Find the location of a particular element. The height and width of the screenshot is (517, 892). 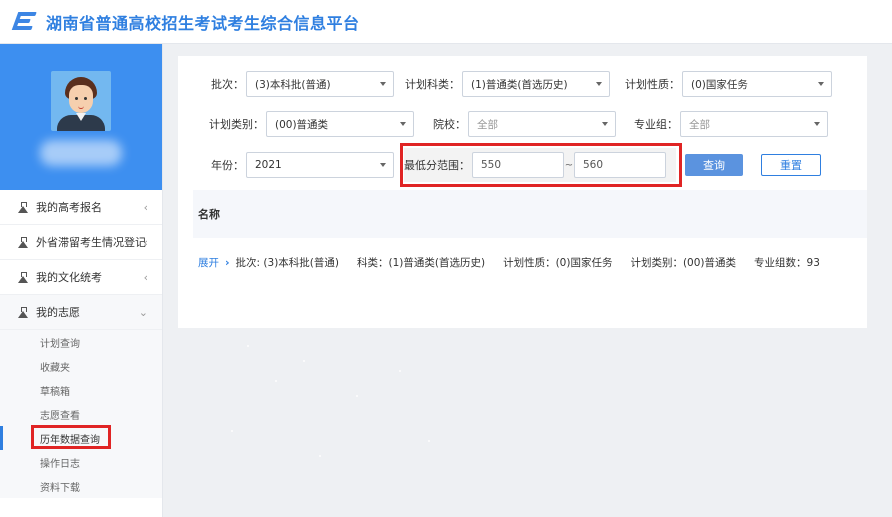

batch-label: 批次： is located at coordinates (227, 84).